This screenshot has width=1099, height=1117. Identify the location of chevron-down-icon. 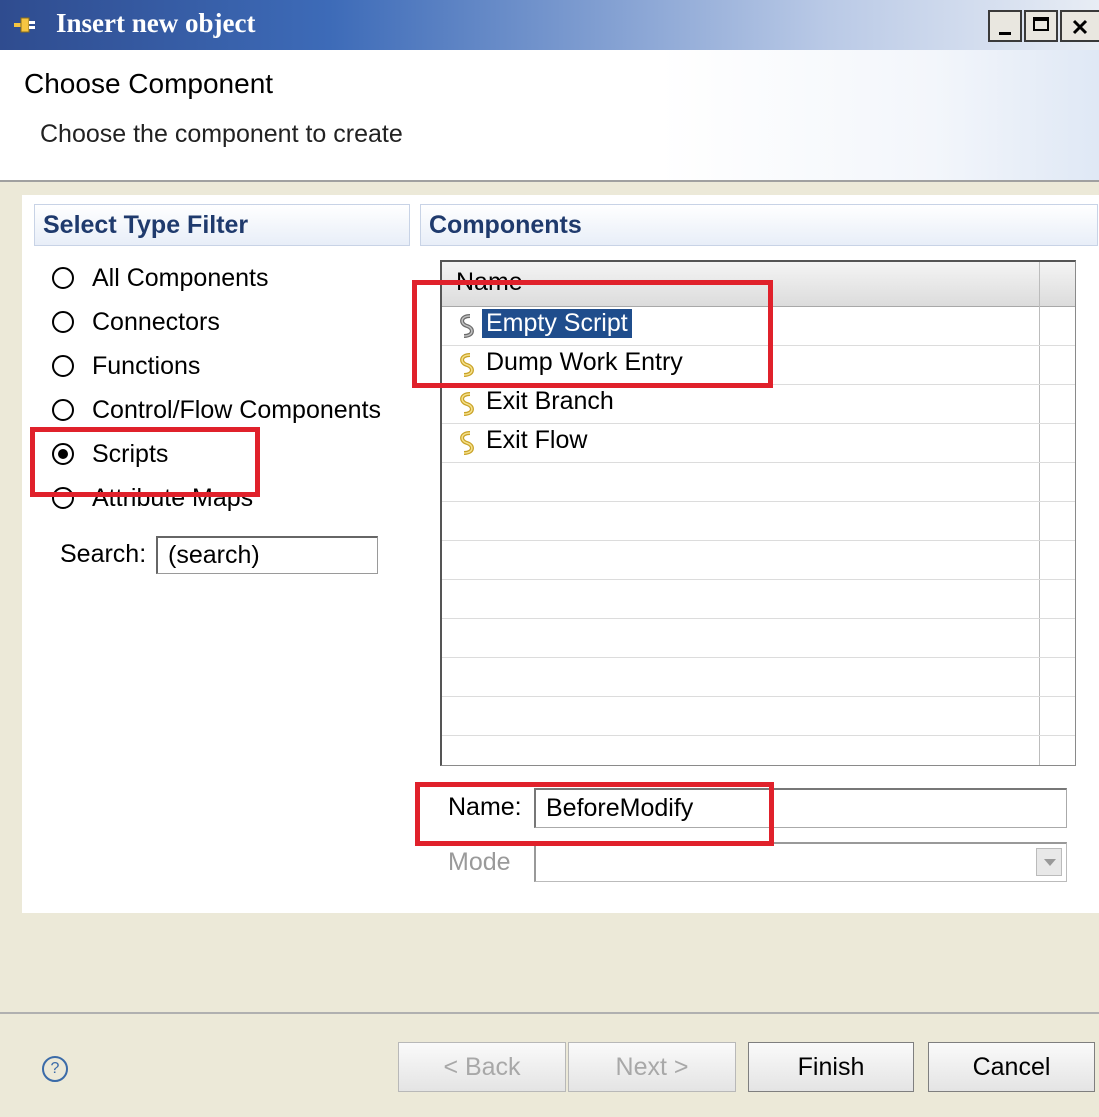
(1049, 862).